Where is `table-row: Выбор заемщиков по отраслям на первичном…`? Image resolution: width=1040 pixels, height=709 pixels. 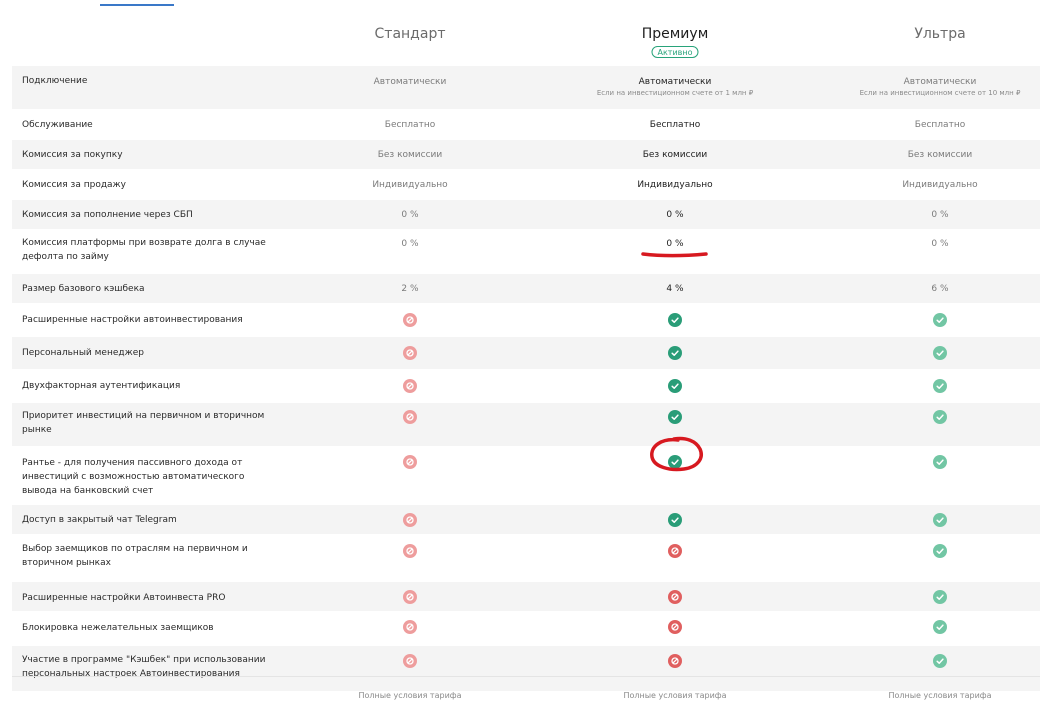 table-row: Выбор заемщиков по отраслям на первичном… is located at coordinates (526, 558).